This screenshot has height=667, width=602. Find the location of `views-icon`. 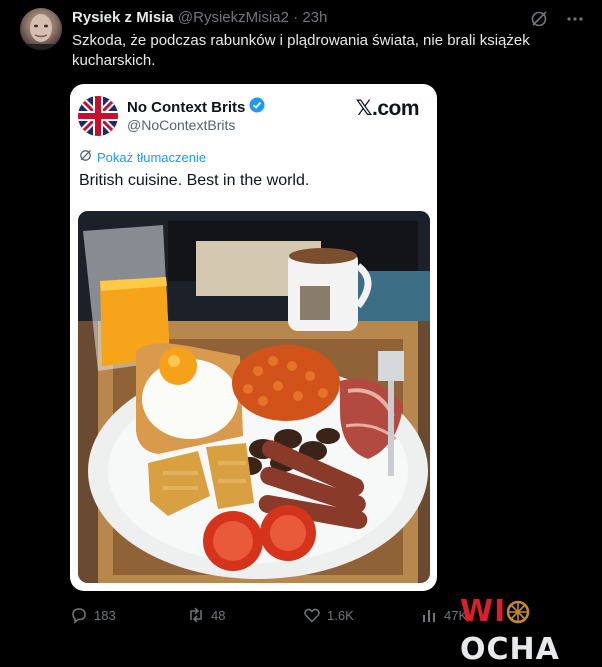

views-icon is located at coordinates (429, 616).